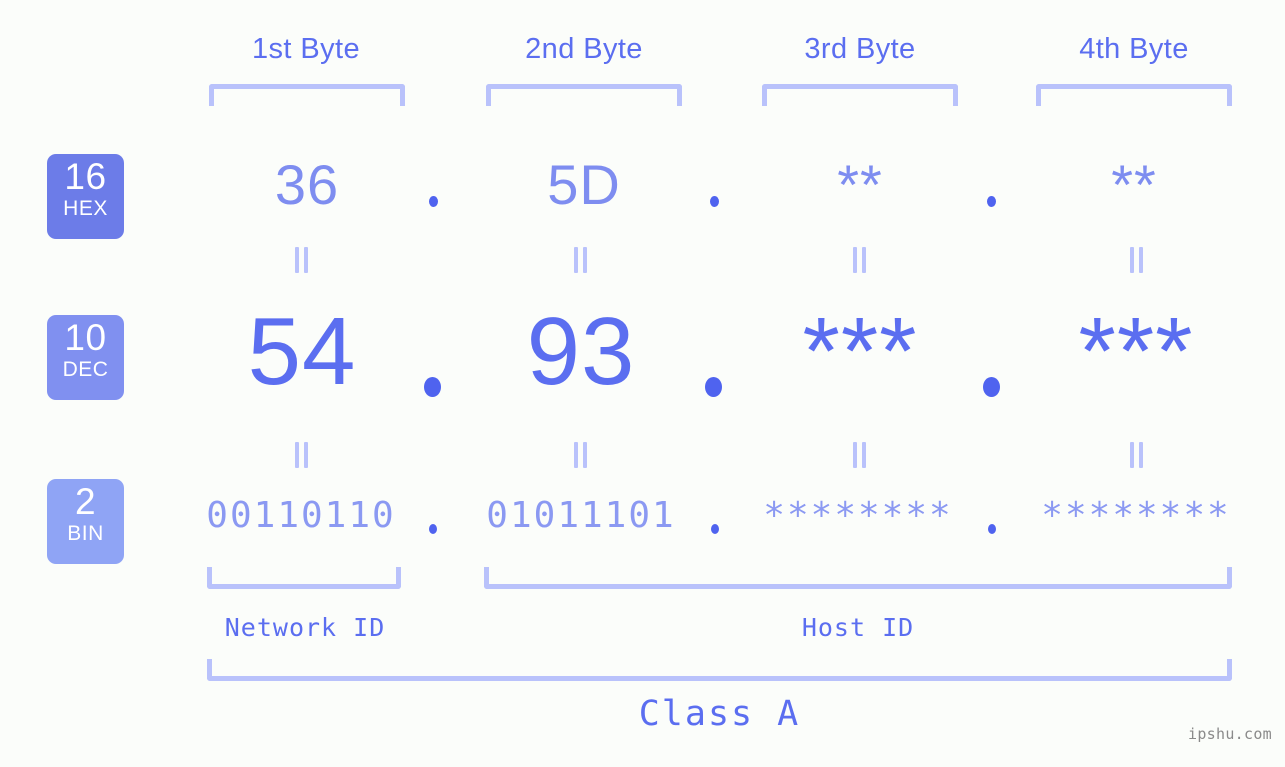  Describe the element at coordinates (85, 208) in the screenshot. I see `base-badge-hex-name: HEX` at that location.